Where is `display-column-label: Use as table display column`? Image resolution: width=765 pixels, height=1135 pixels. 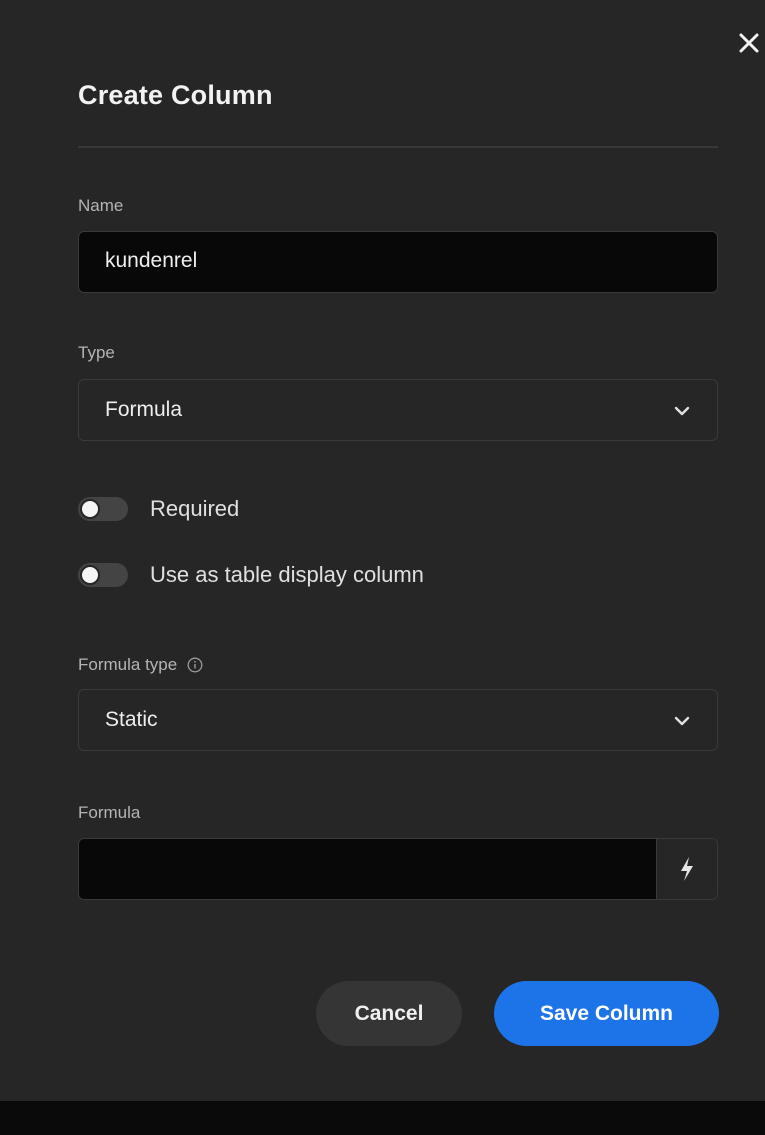
display-column-label: Use as table display column is located at coordinates (287, 574).